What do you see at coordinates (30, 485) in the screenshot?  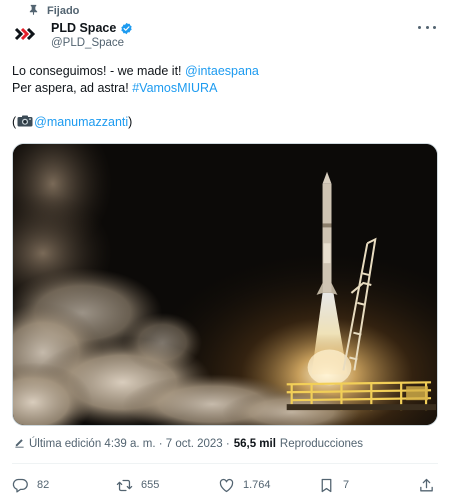 I see `reply-button: 82` at bounding box center [30, 485].